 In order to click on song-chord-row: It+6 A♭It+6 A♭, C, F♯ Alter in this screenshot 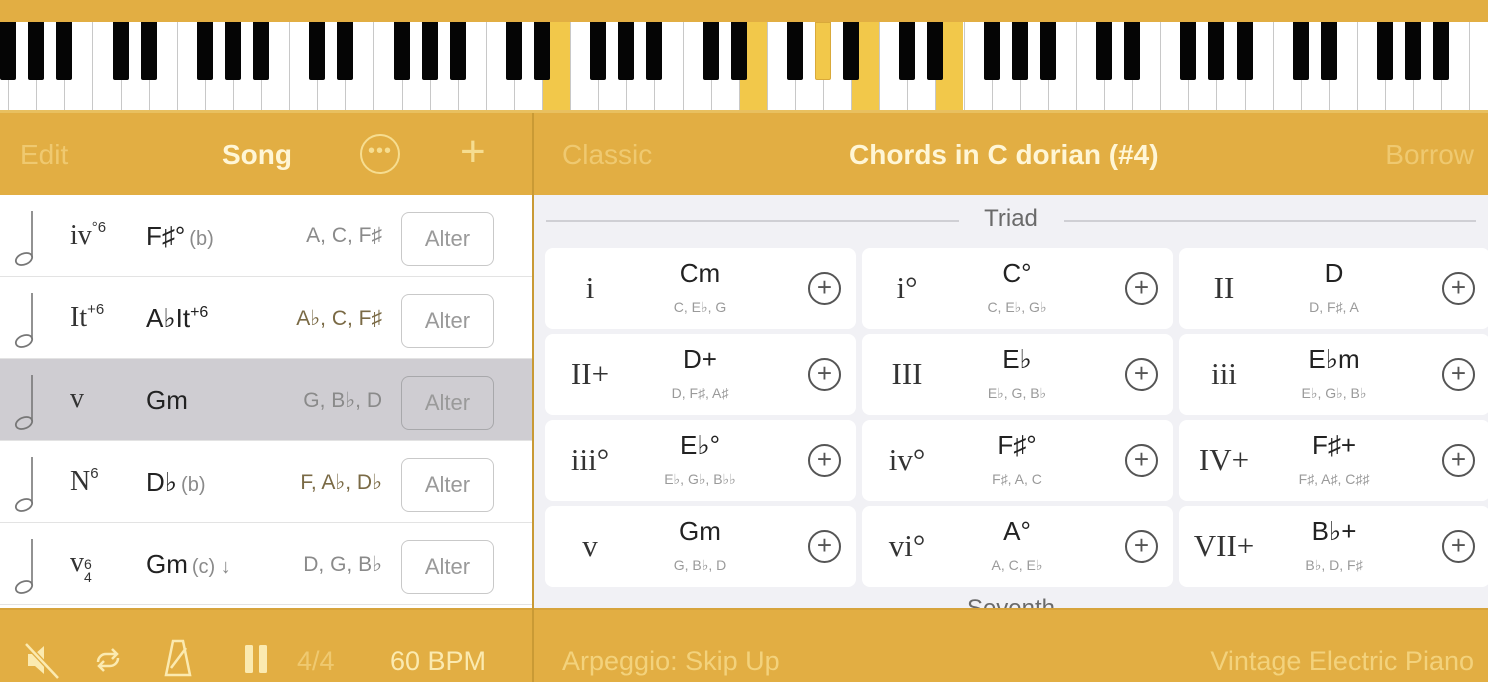, I will do `click(266, 318)`.